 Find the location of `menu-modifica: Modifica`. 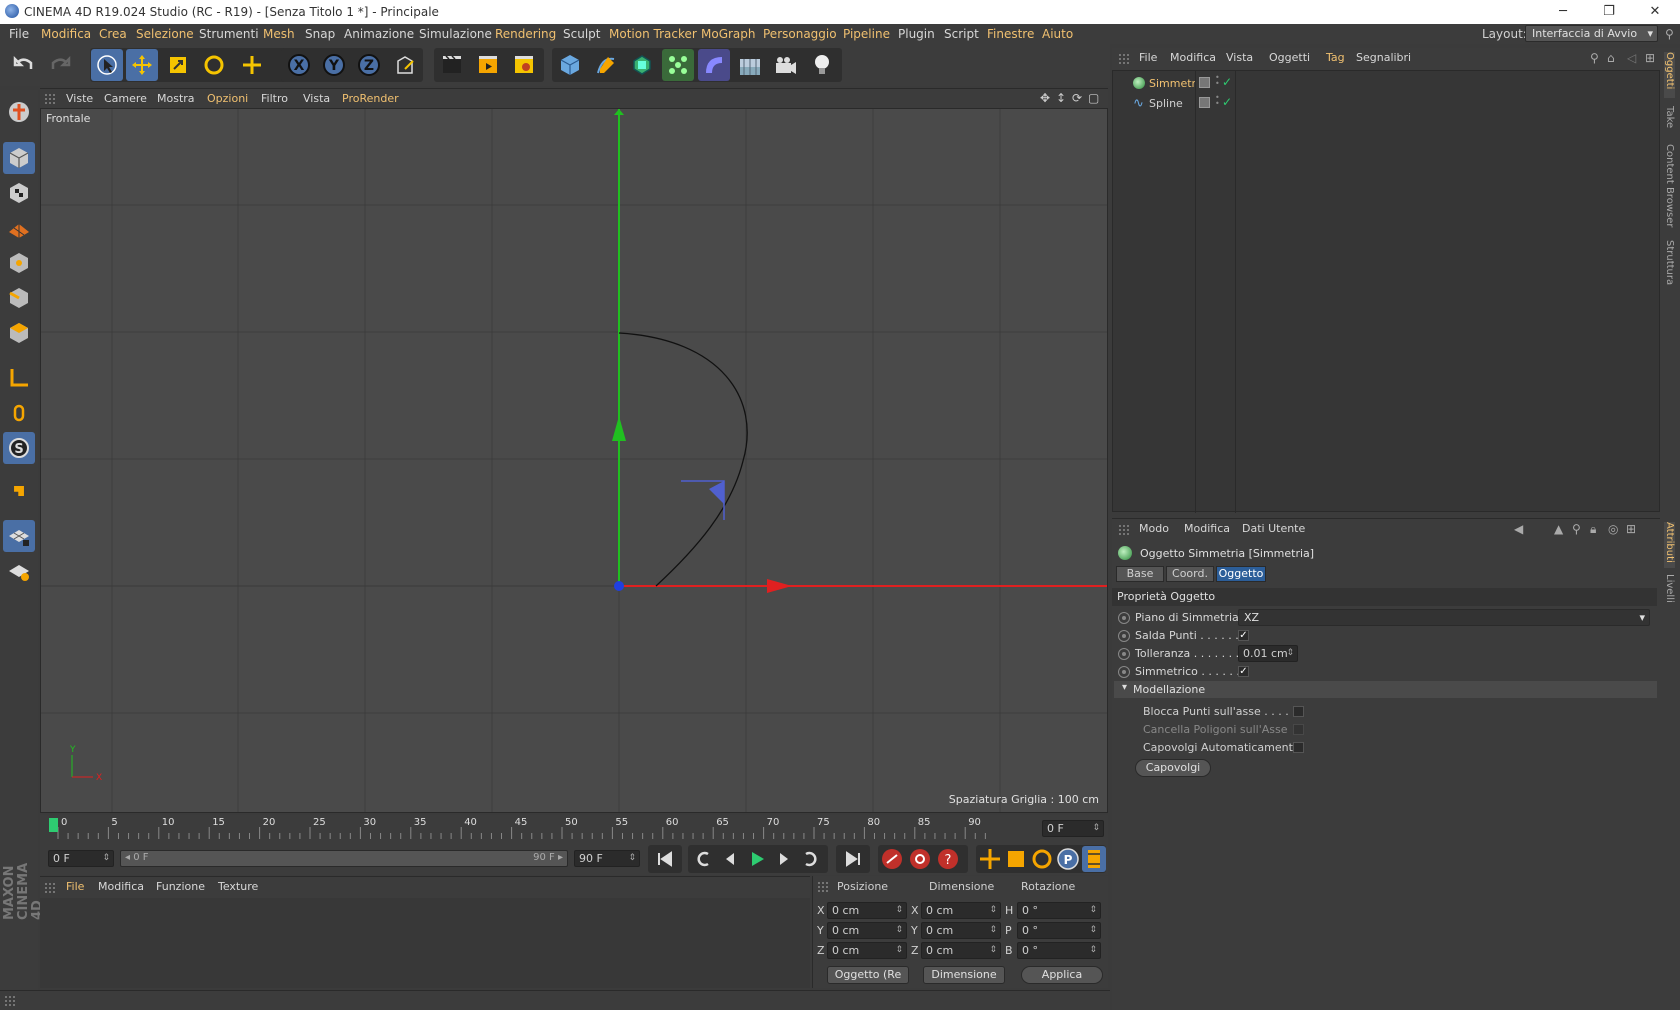

menu-modifica: Modifica is located at coordinates (66, 34).